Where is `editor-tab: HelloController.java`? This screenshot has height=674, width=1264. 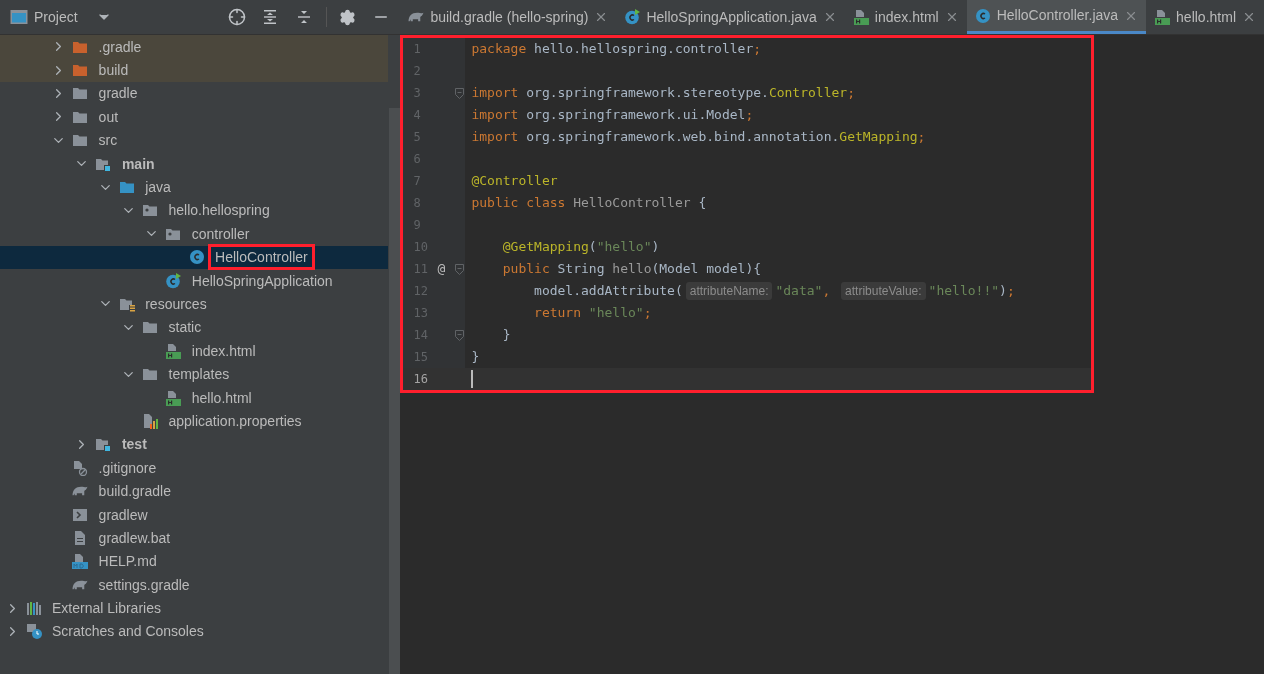 editor-tab: HelloController.java is located at coordinates (1056, 17).